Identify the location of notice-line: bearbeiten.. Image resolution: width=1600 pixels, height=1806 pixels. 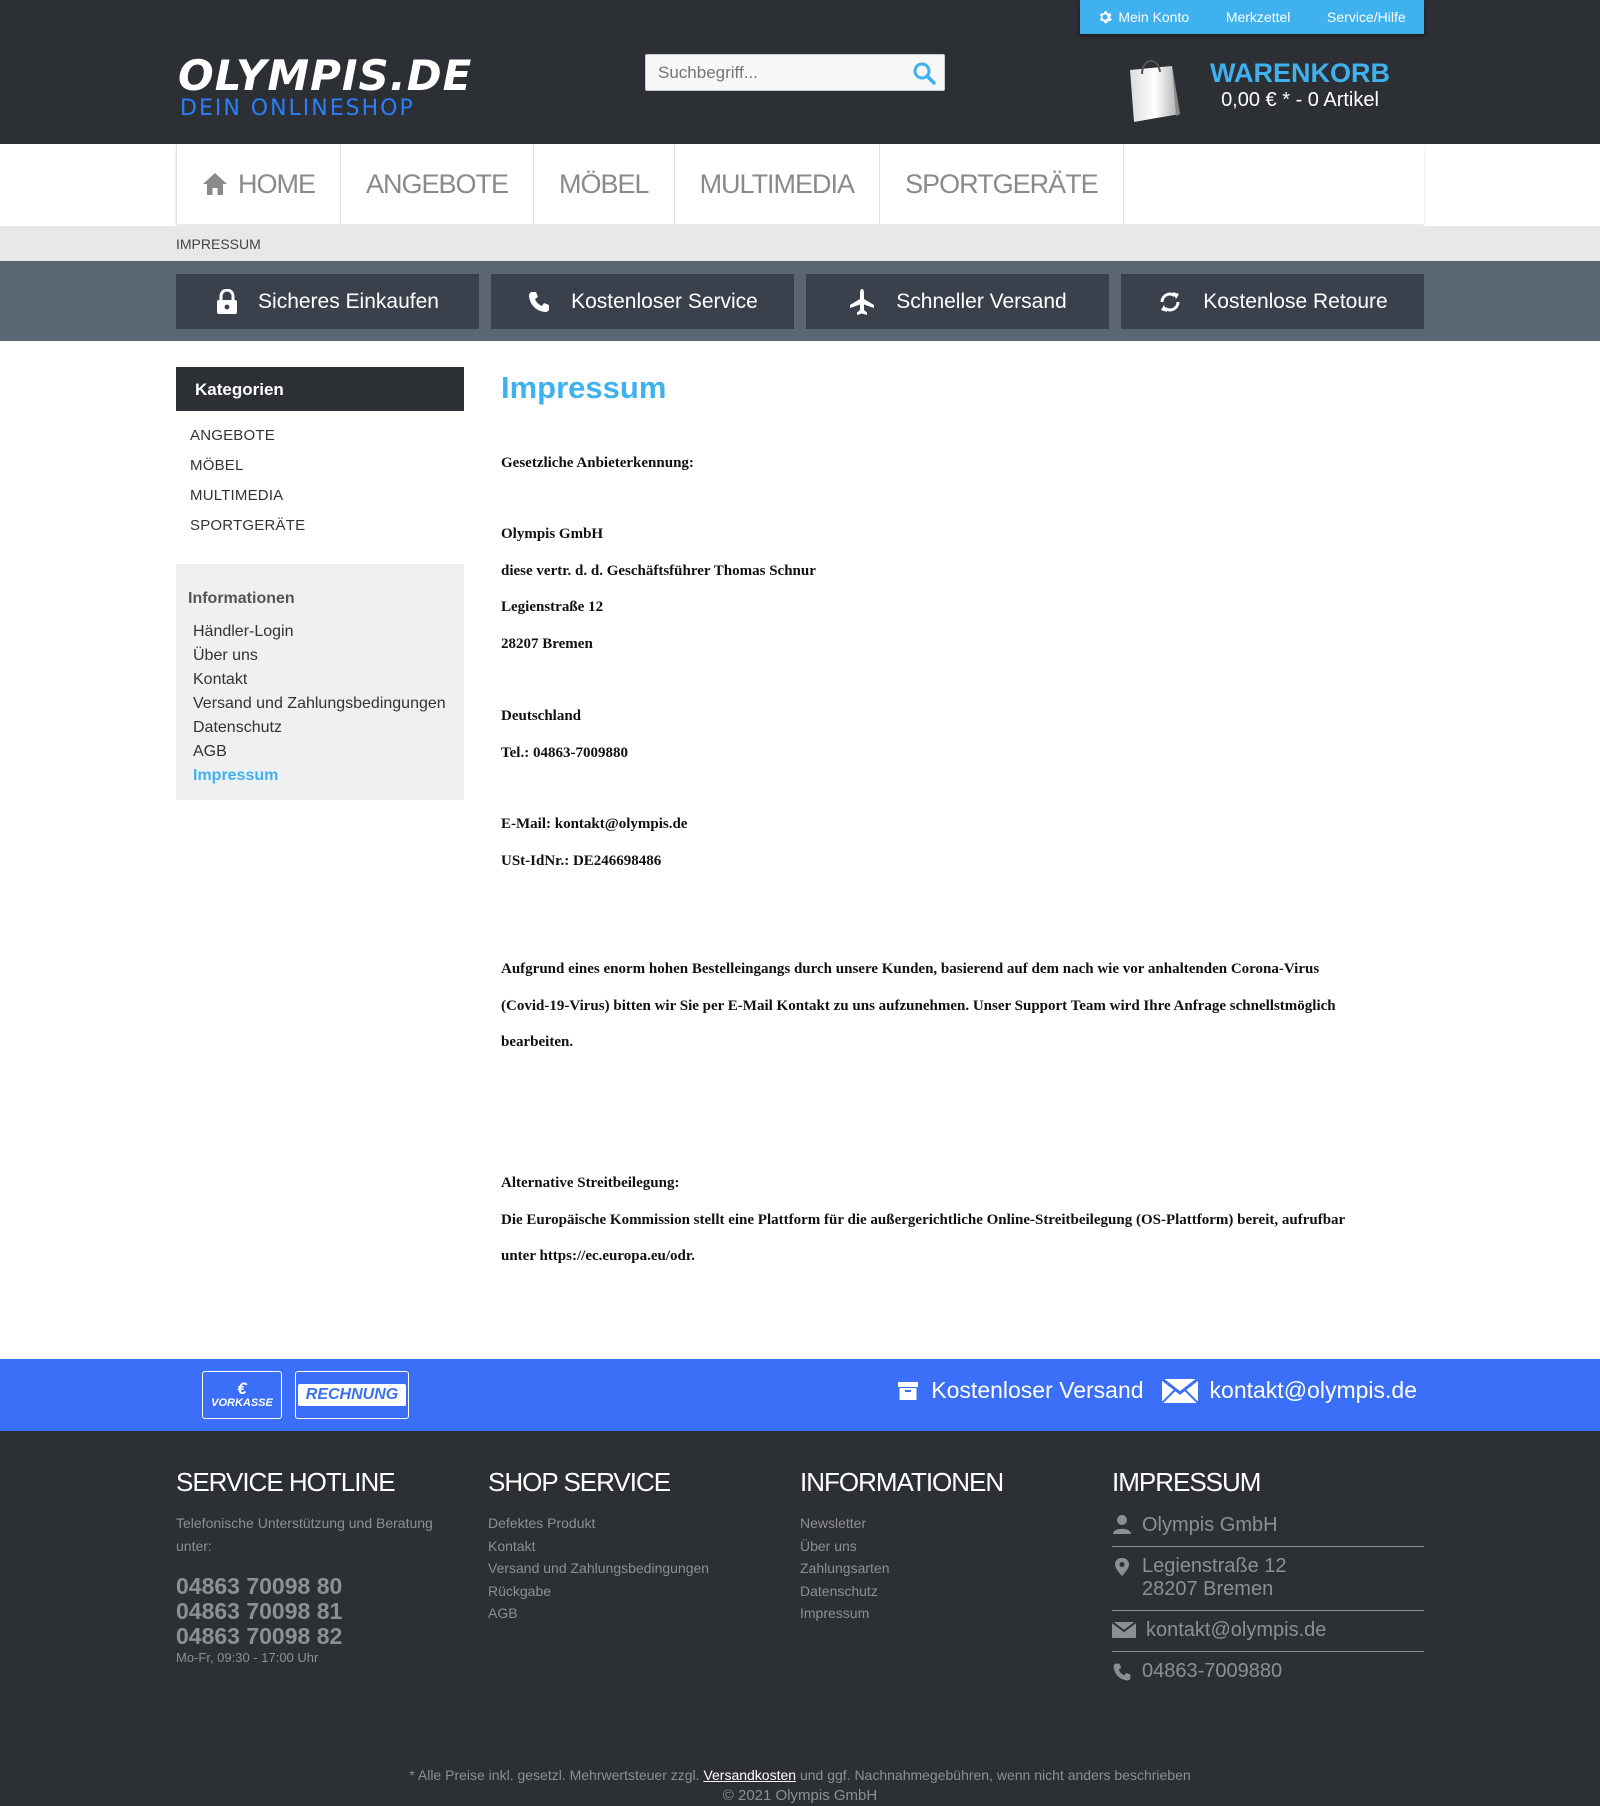
(537, 1042).